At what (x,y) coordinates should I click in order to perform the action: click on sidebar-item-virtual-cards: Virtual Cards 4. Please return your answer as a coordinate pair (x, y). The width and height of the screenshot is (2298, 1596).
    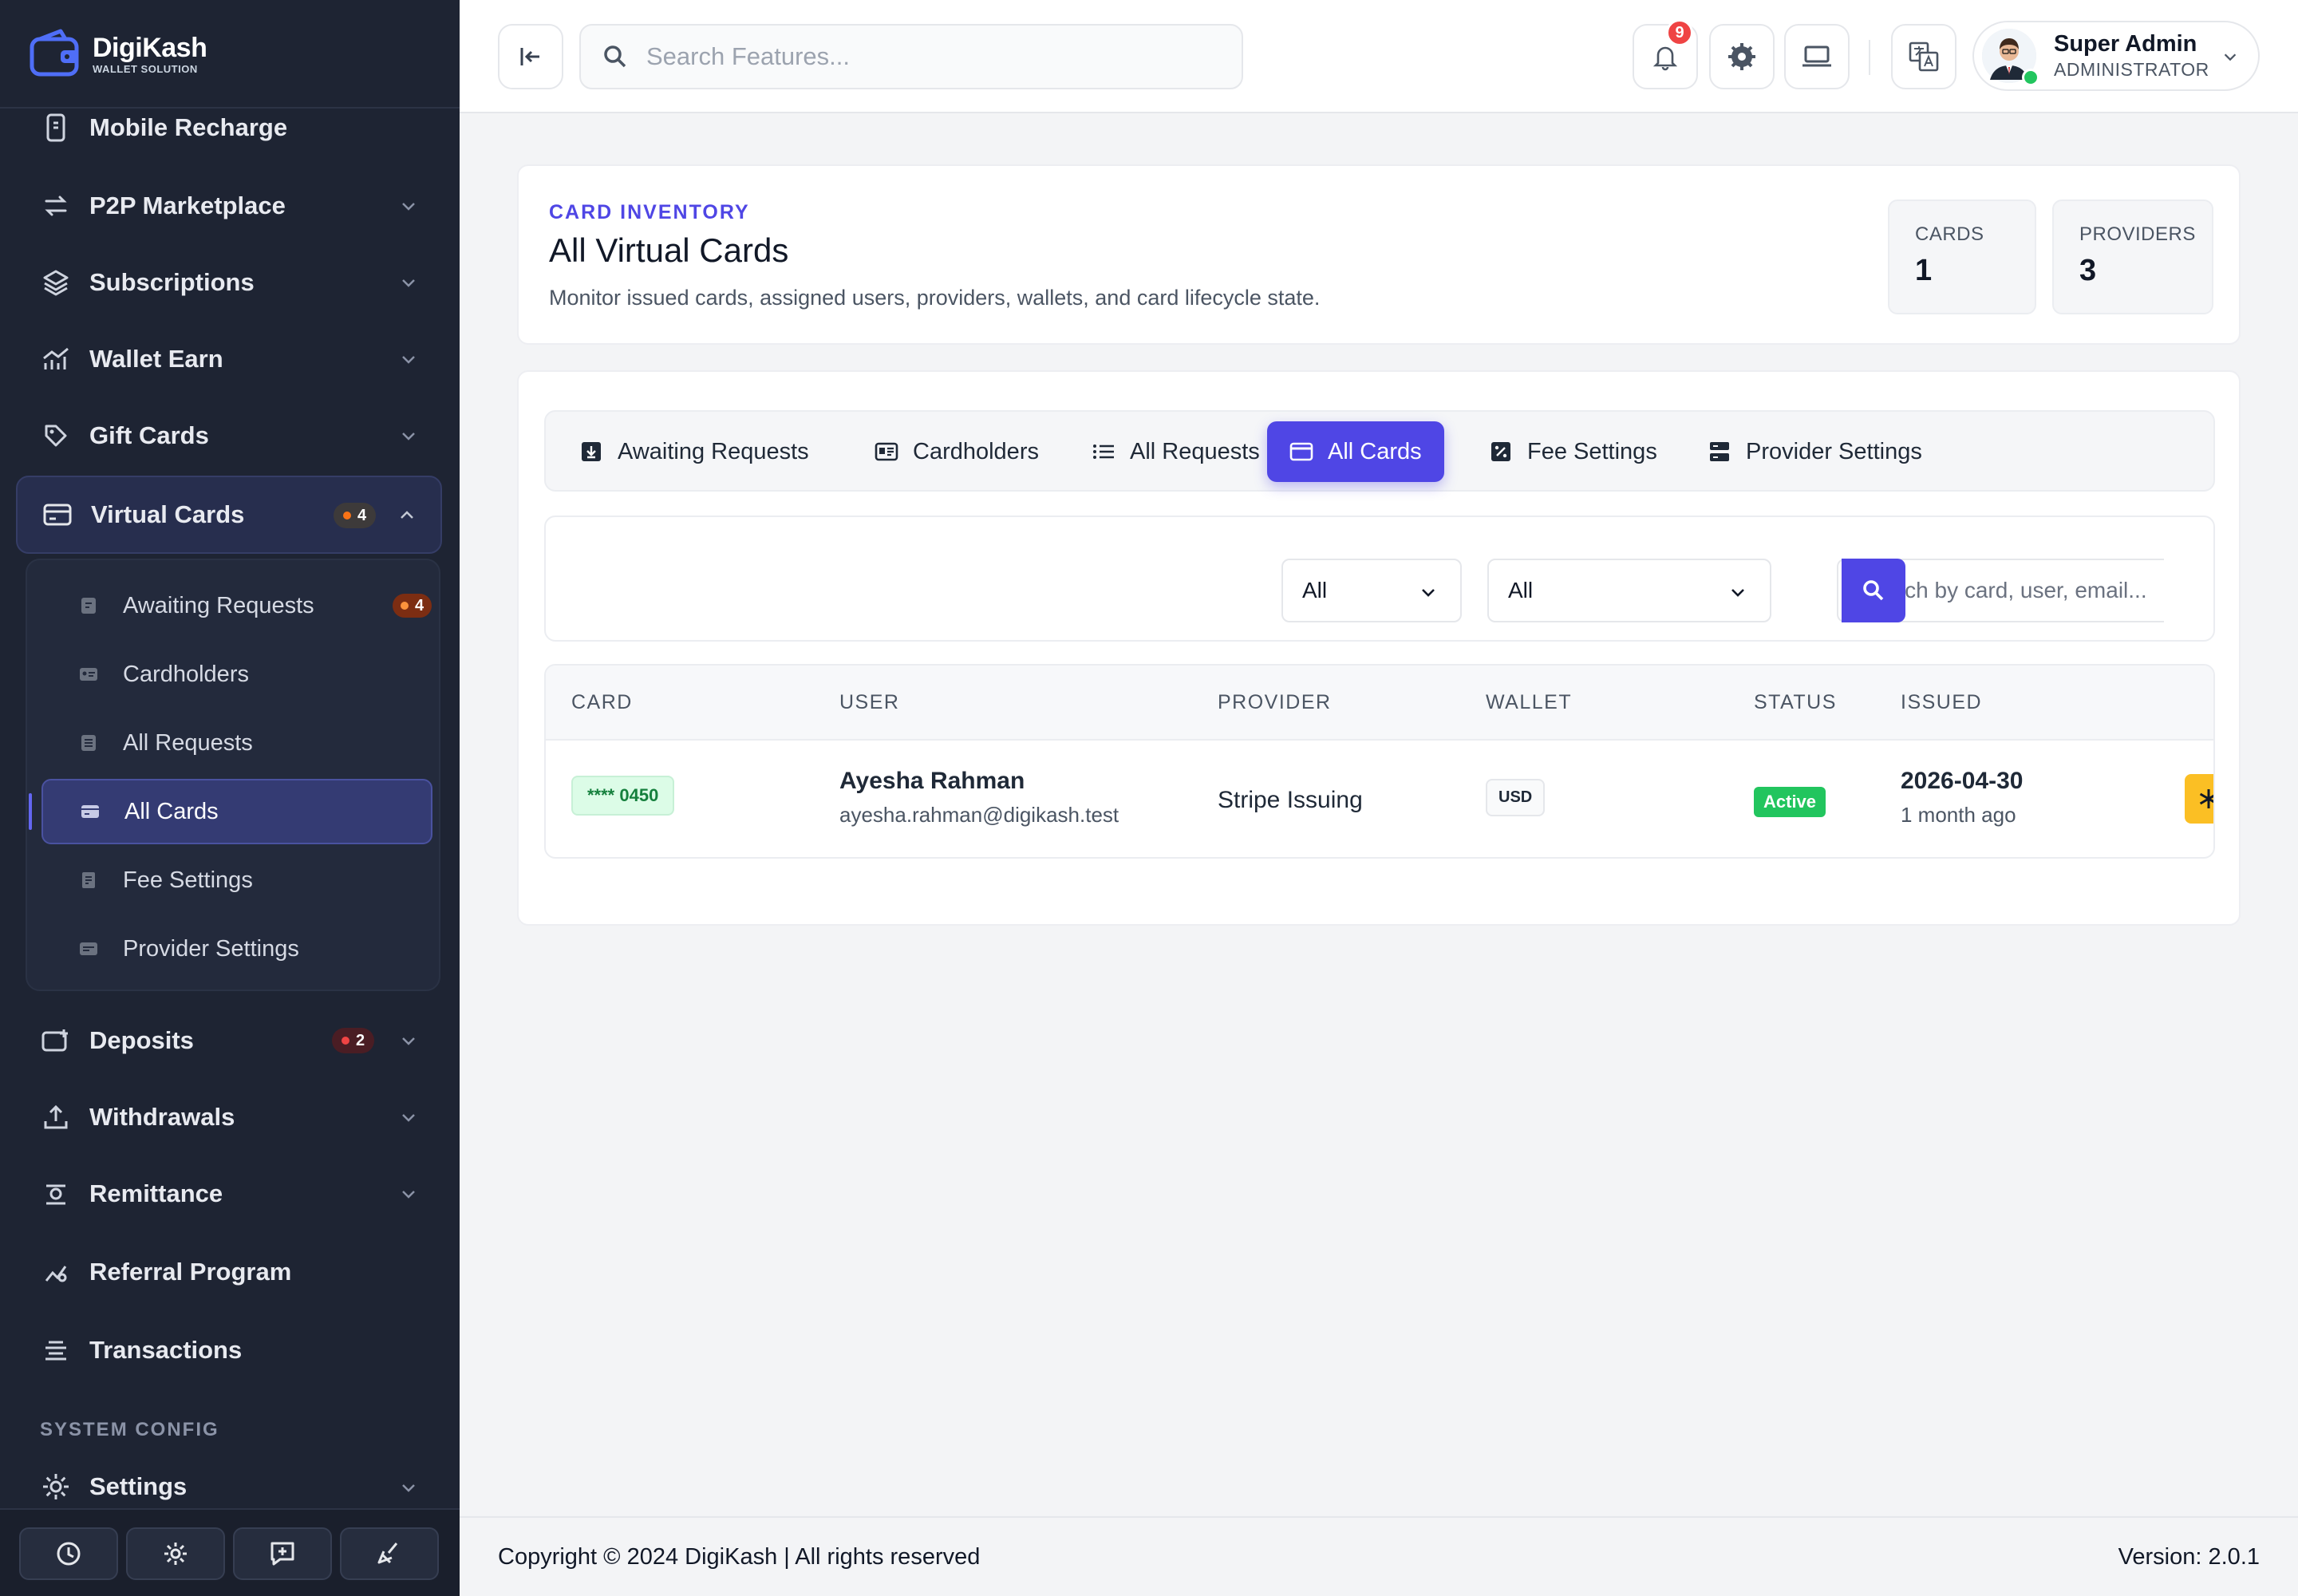
    Looking at the image, I should click on (229, 515).